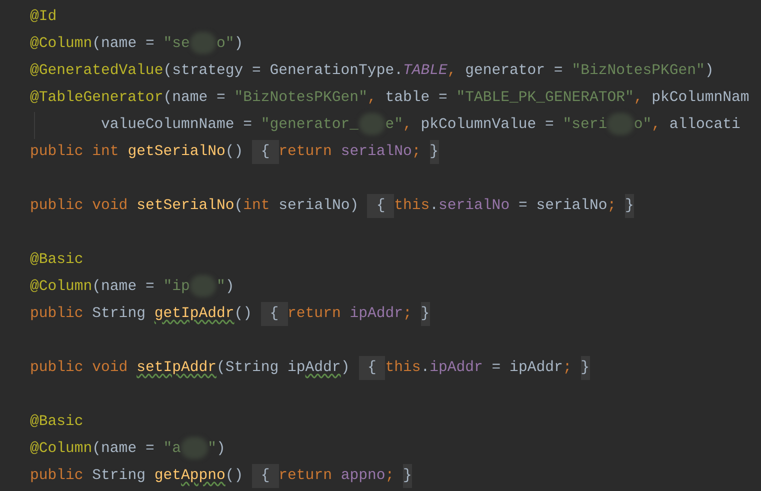 The height and width of the screenshot is (491, 761). I want to click on code-line: @Column(name = "ip "), so click(132, 287).